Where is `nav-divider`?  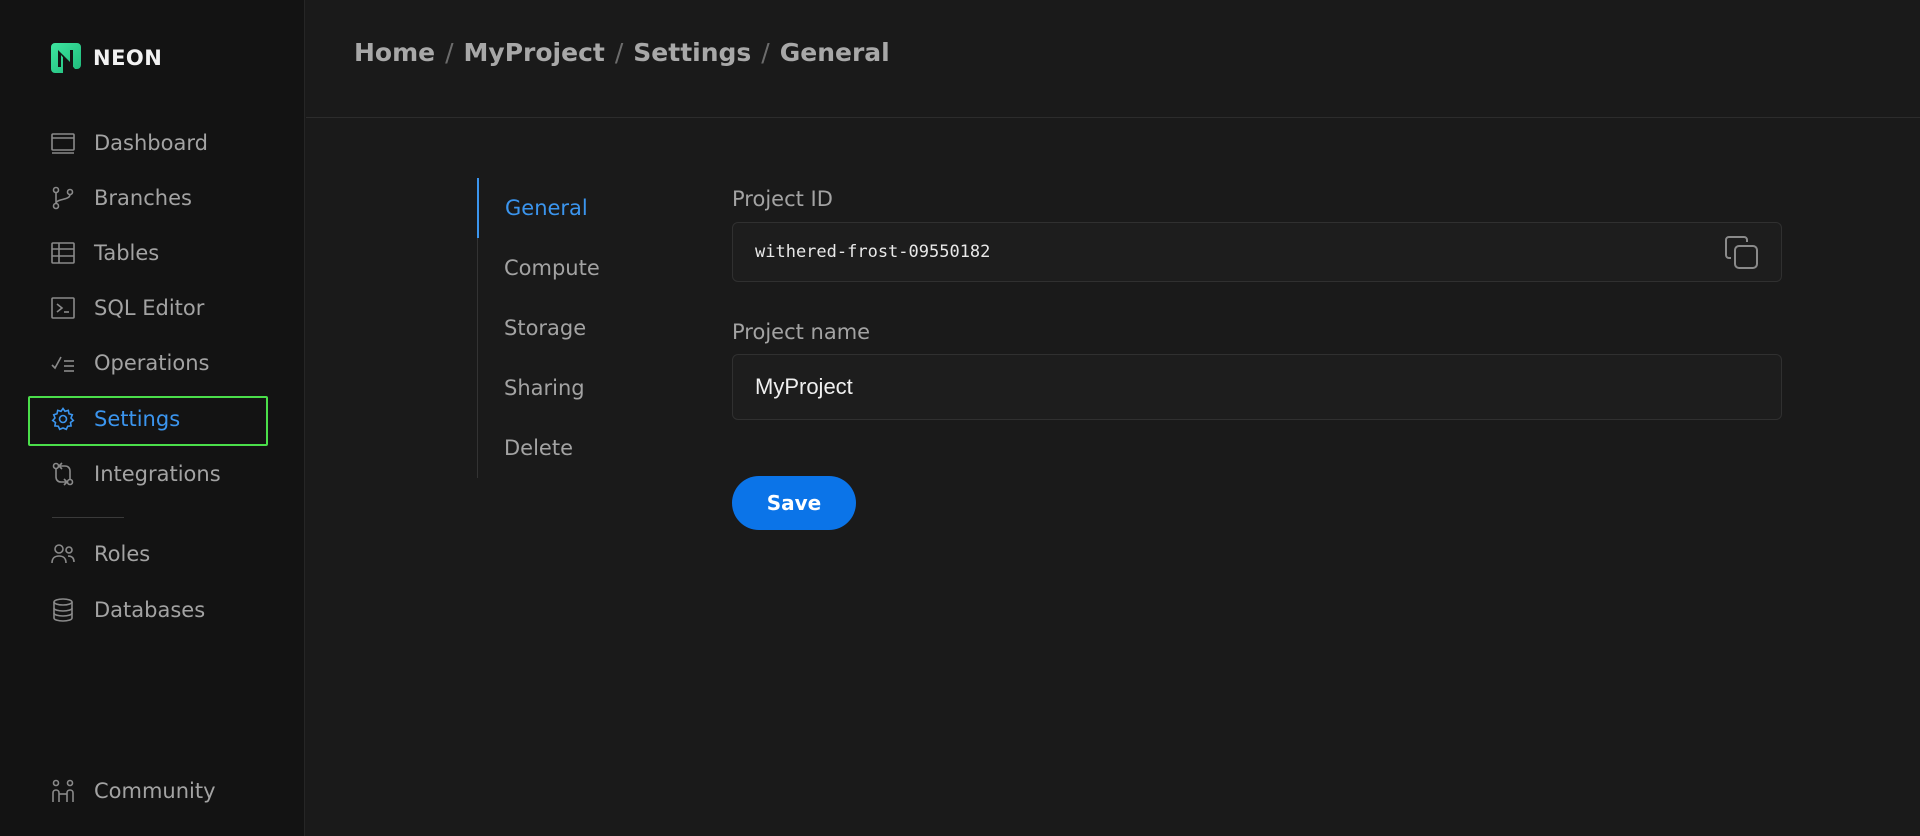 nav-divider is located at coordinates (88, 517).